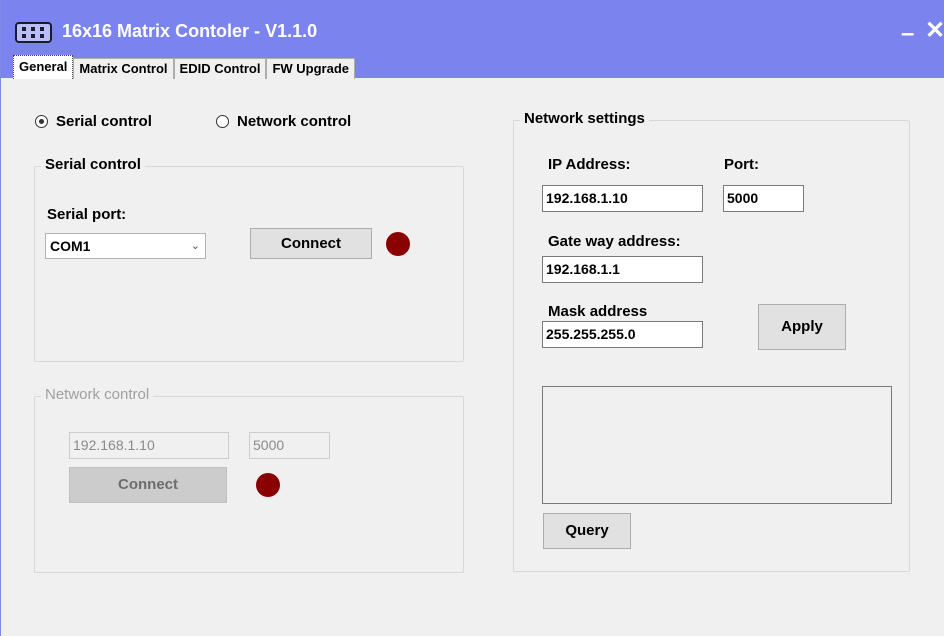 Image resolution: width=944 pixels, height=636 pixels. I want to click on query-button: Query, so click(587, 531).